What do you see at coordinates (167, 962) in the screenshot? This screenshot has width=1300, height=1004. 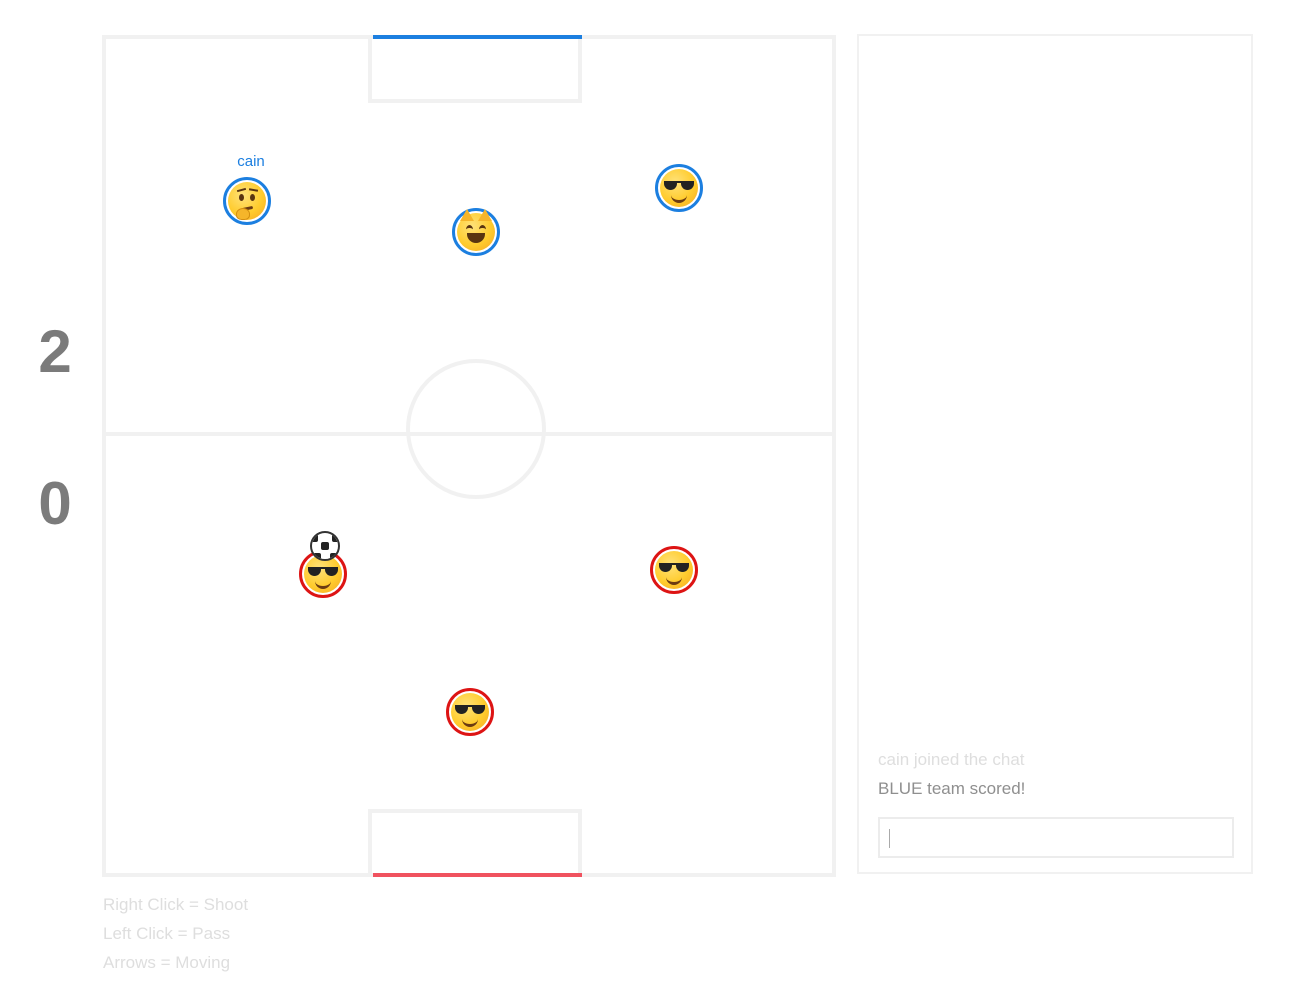 I see `help-move: Arrows = Moving` at bounding box center [167, 962].